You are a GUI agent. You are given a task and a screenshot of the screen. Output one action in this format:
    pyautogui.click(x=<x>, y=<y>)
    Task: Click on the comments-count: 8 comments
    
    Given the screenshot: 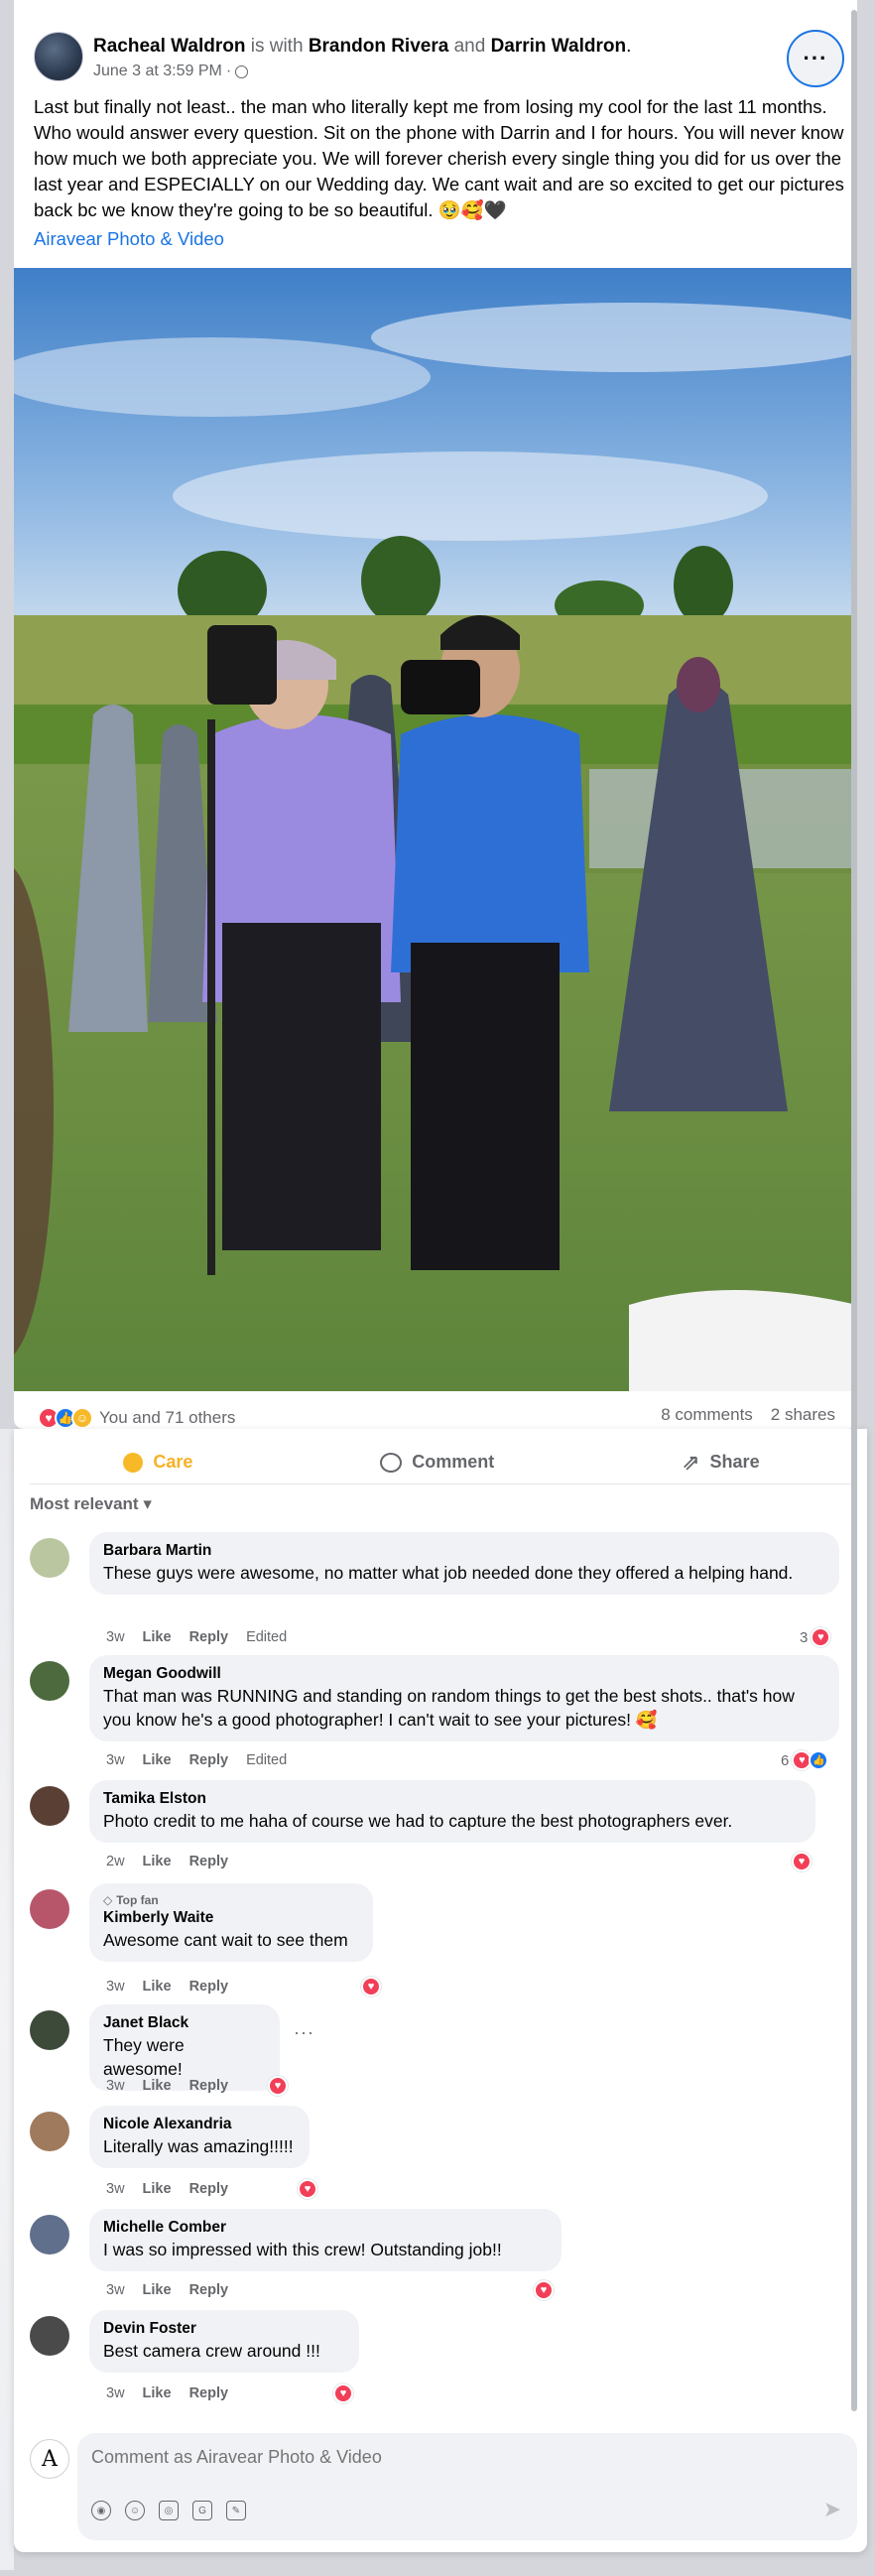 What is the action you would take?
    pyautogui.click(x=707, y=1415)
    